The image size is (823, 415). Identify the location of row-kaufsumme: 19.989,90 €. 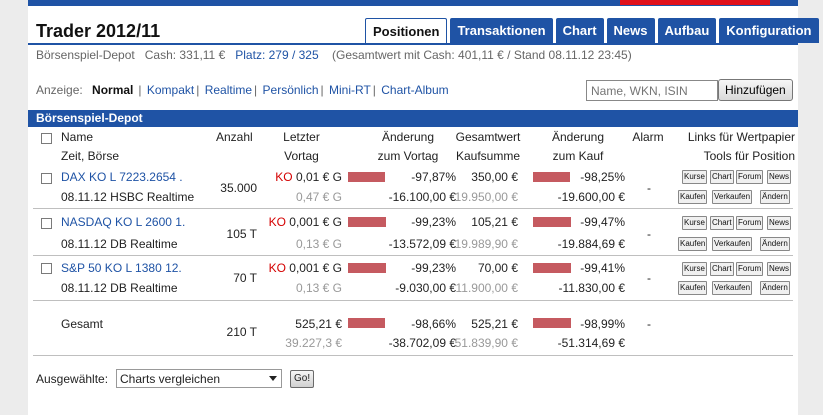
(486, 244).